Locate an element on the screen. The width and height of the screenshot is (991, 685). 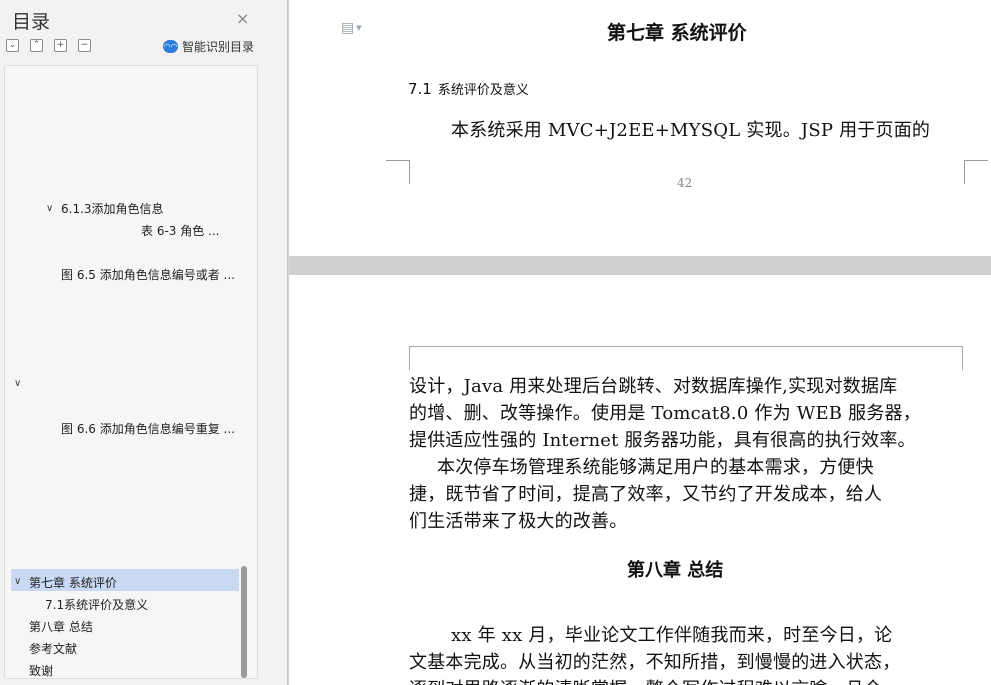
toc-item-acknowledgements: 致谢 is located at coordinates (41, 670).